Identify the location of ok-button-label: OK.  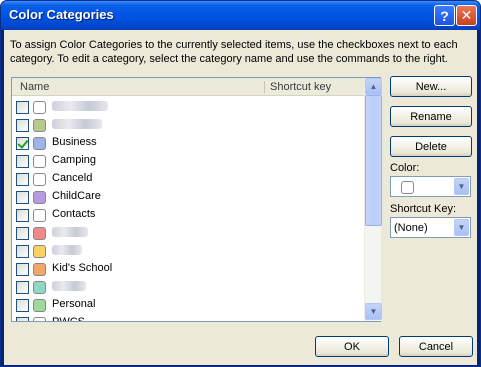
(352, 346).